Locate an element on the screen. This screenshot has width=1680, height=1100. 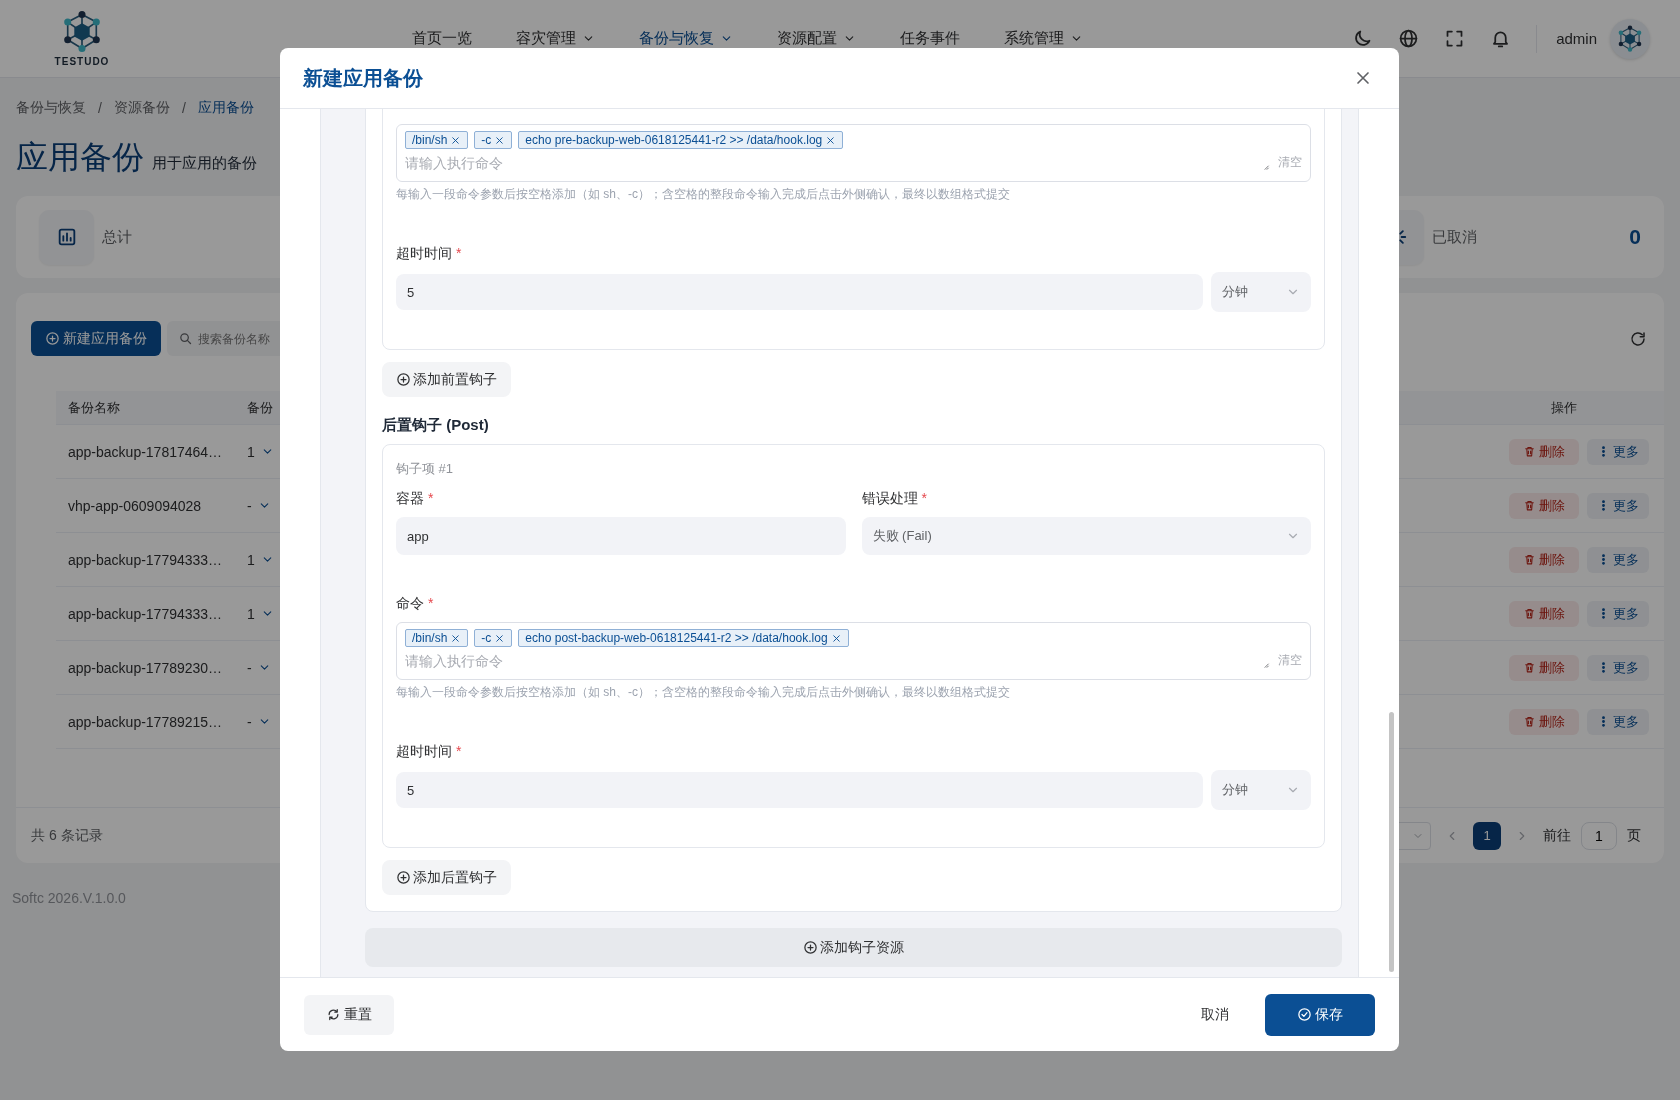
add-resource-button: 添加钩子资源 is located at coordinates (853, 947).